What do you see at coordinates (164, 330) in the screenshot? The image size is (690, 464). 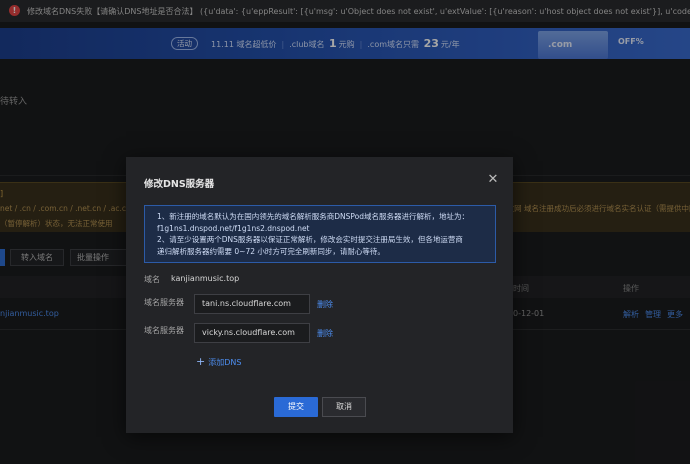 I see `dns-server-label-2: 域名服务器` at bounding box center [164, 330].